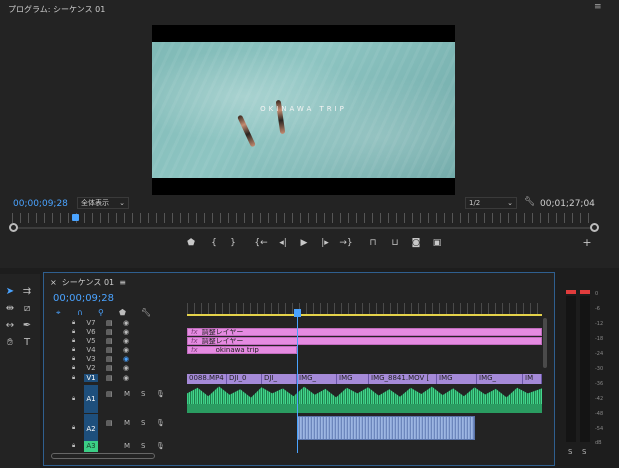 This screenshot has height=468, width=619. Describe the element at coordinates (416, 243) in the screenshot. I see `export-frame-icon: ◙` at that location.